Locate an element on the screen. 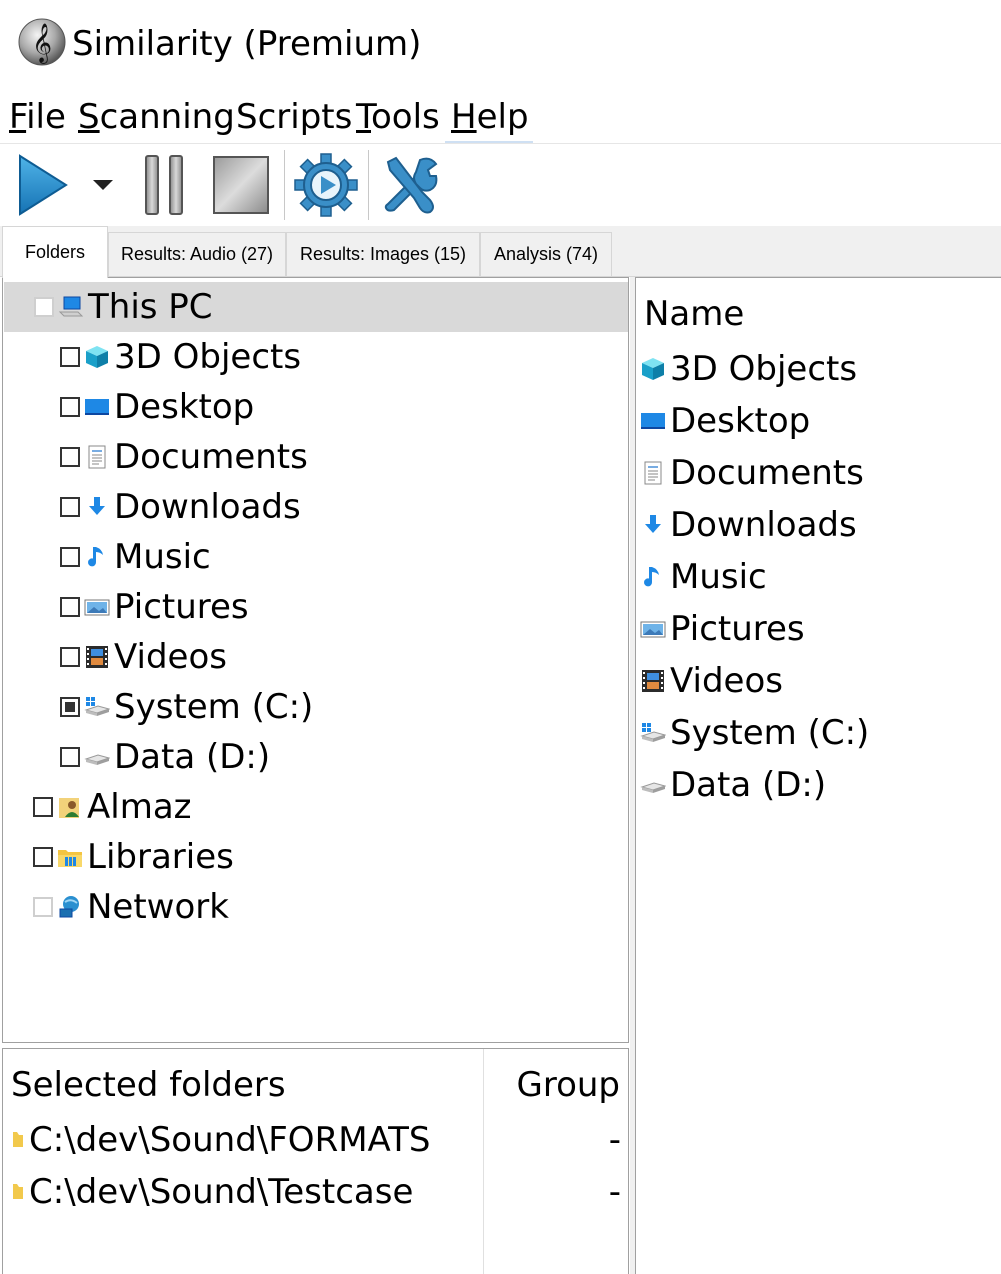 The height and width of the screenshot is (1274, 1001). tree-item-label: Downloads is located at coordinates (207, 507).